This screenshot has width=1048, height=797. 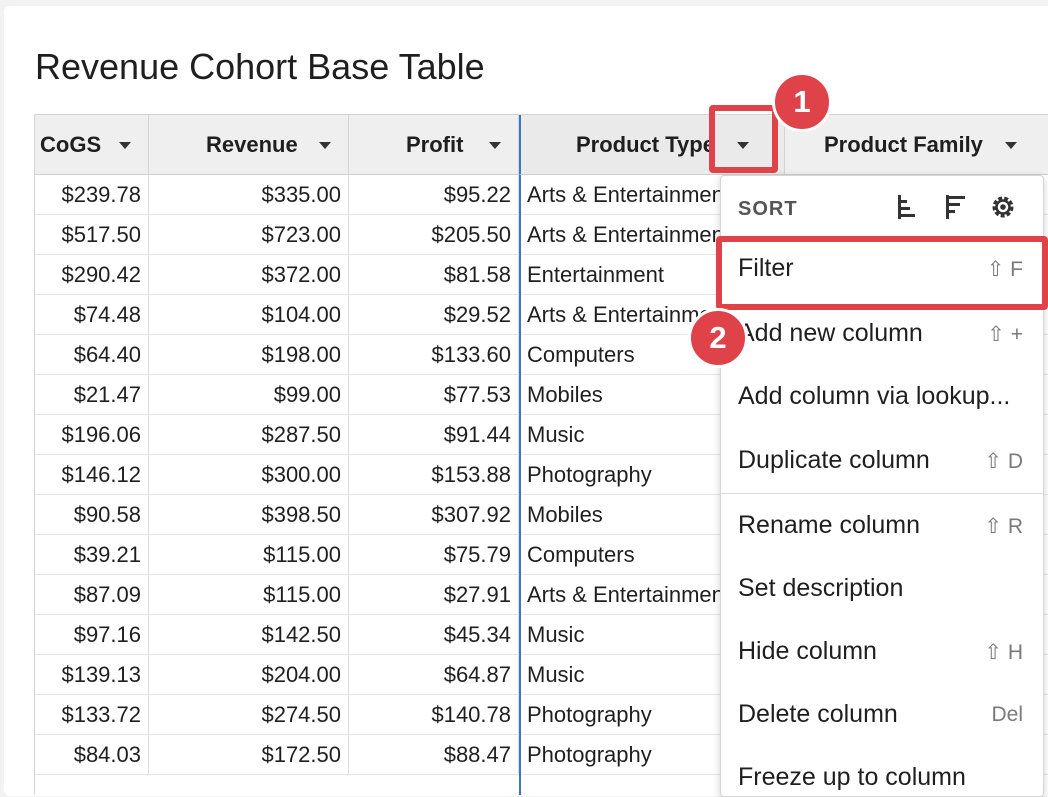 I want to click on menu-item-label: Duplicate column, so click(x=834, y=460).